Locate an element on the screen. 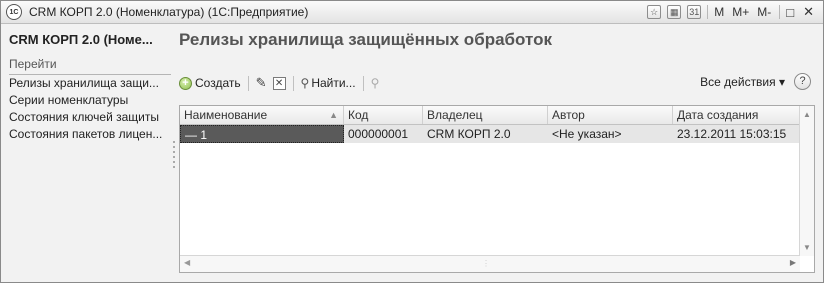 This screenshot has height=283, width=824. scroll-up-icon: ▲ is located at coordinates (807, 114).